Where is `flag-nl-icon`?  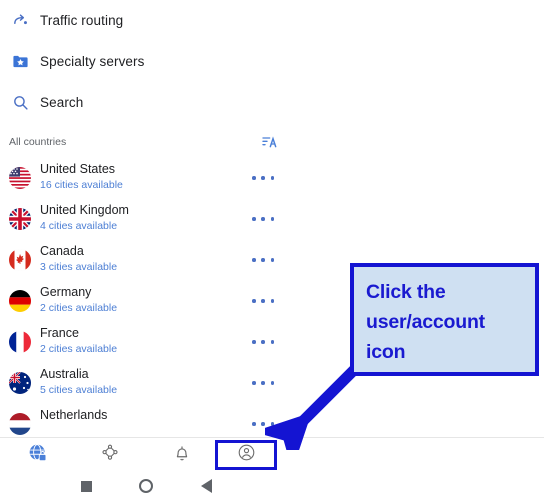 flag-nl-icon is located at coordinates (20, 424).